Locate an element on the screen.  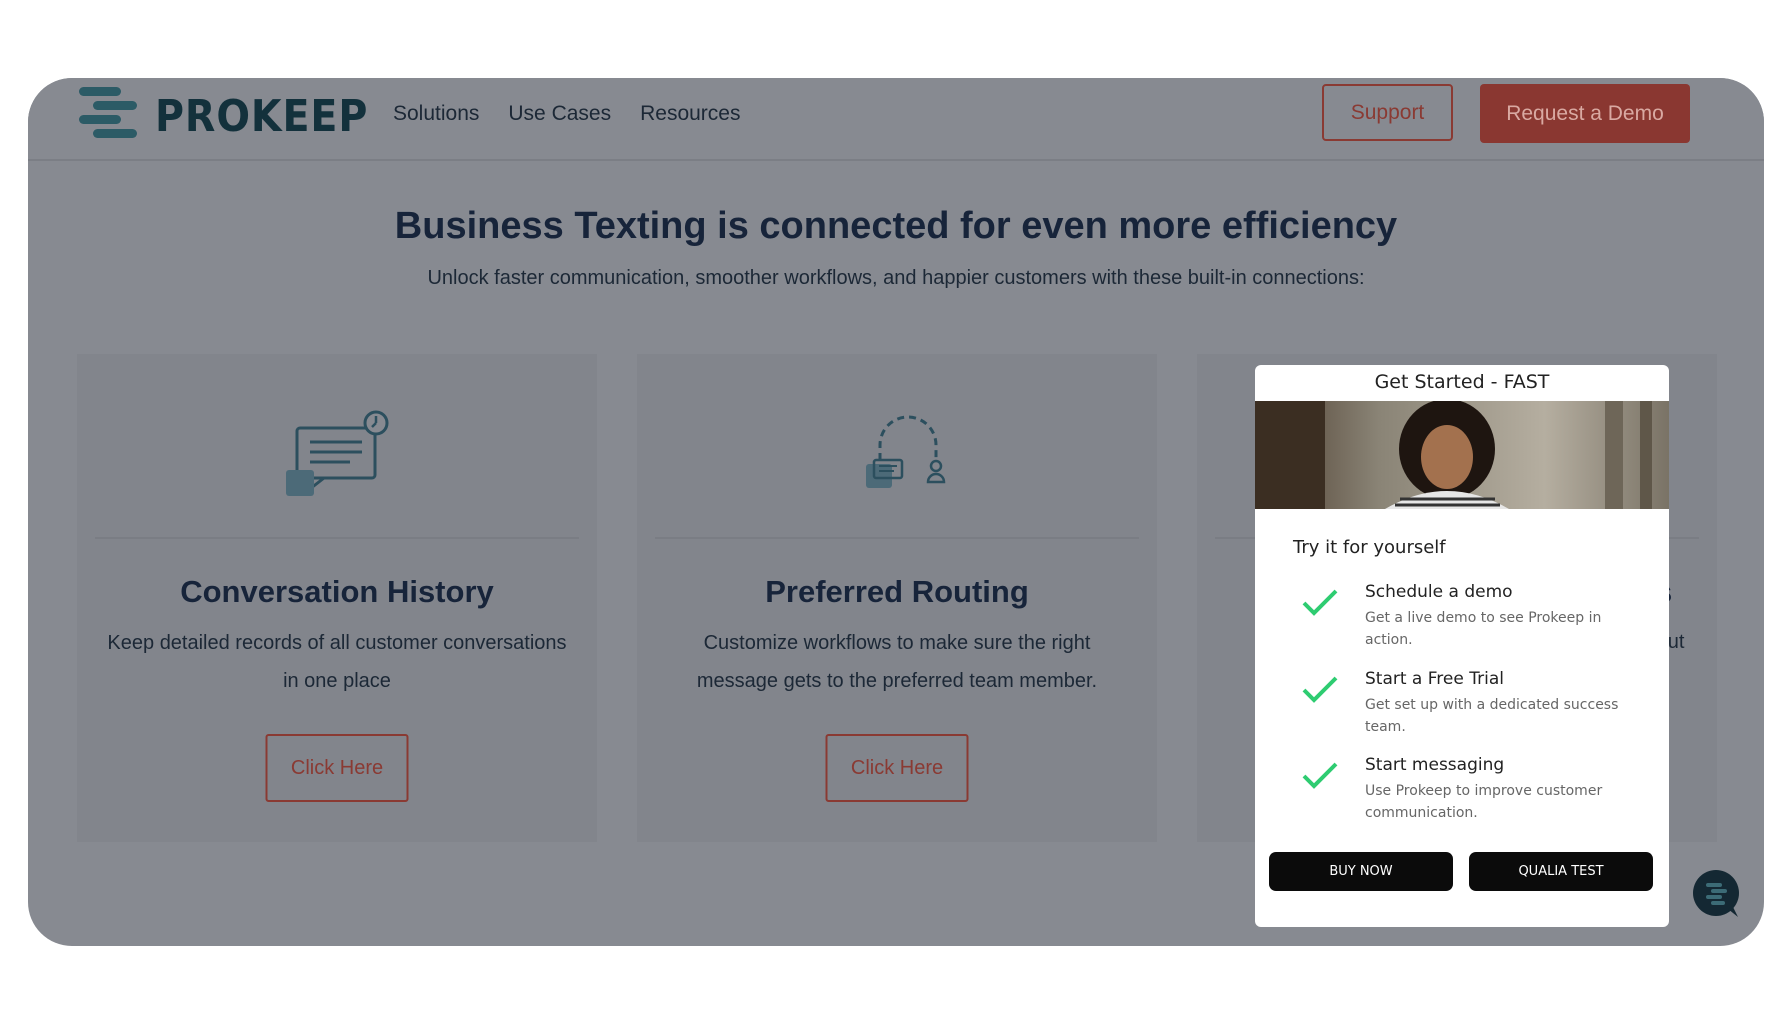
option-title: Start messaging is located at coordinates (1435, 765).